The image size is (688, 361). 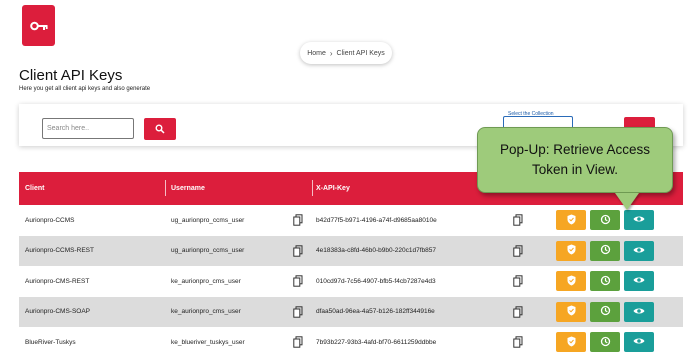 I want to click on callout-pointer, so click(x=627, y=201).